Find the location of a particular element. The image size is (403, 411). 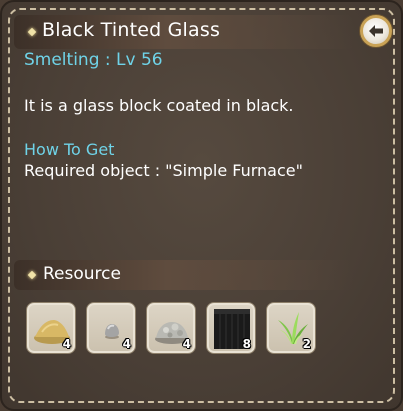

smelting-level: Smelting : Lv 56 is located at coordinates (93, 60).